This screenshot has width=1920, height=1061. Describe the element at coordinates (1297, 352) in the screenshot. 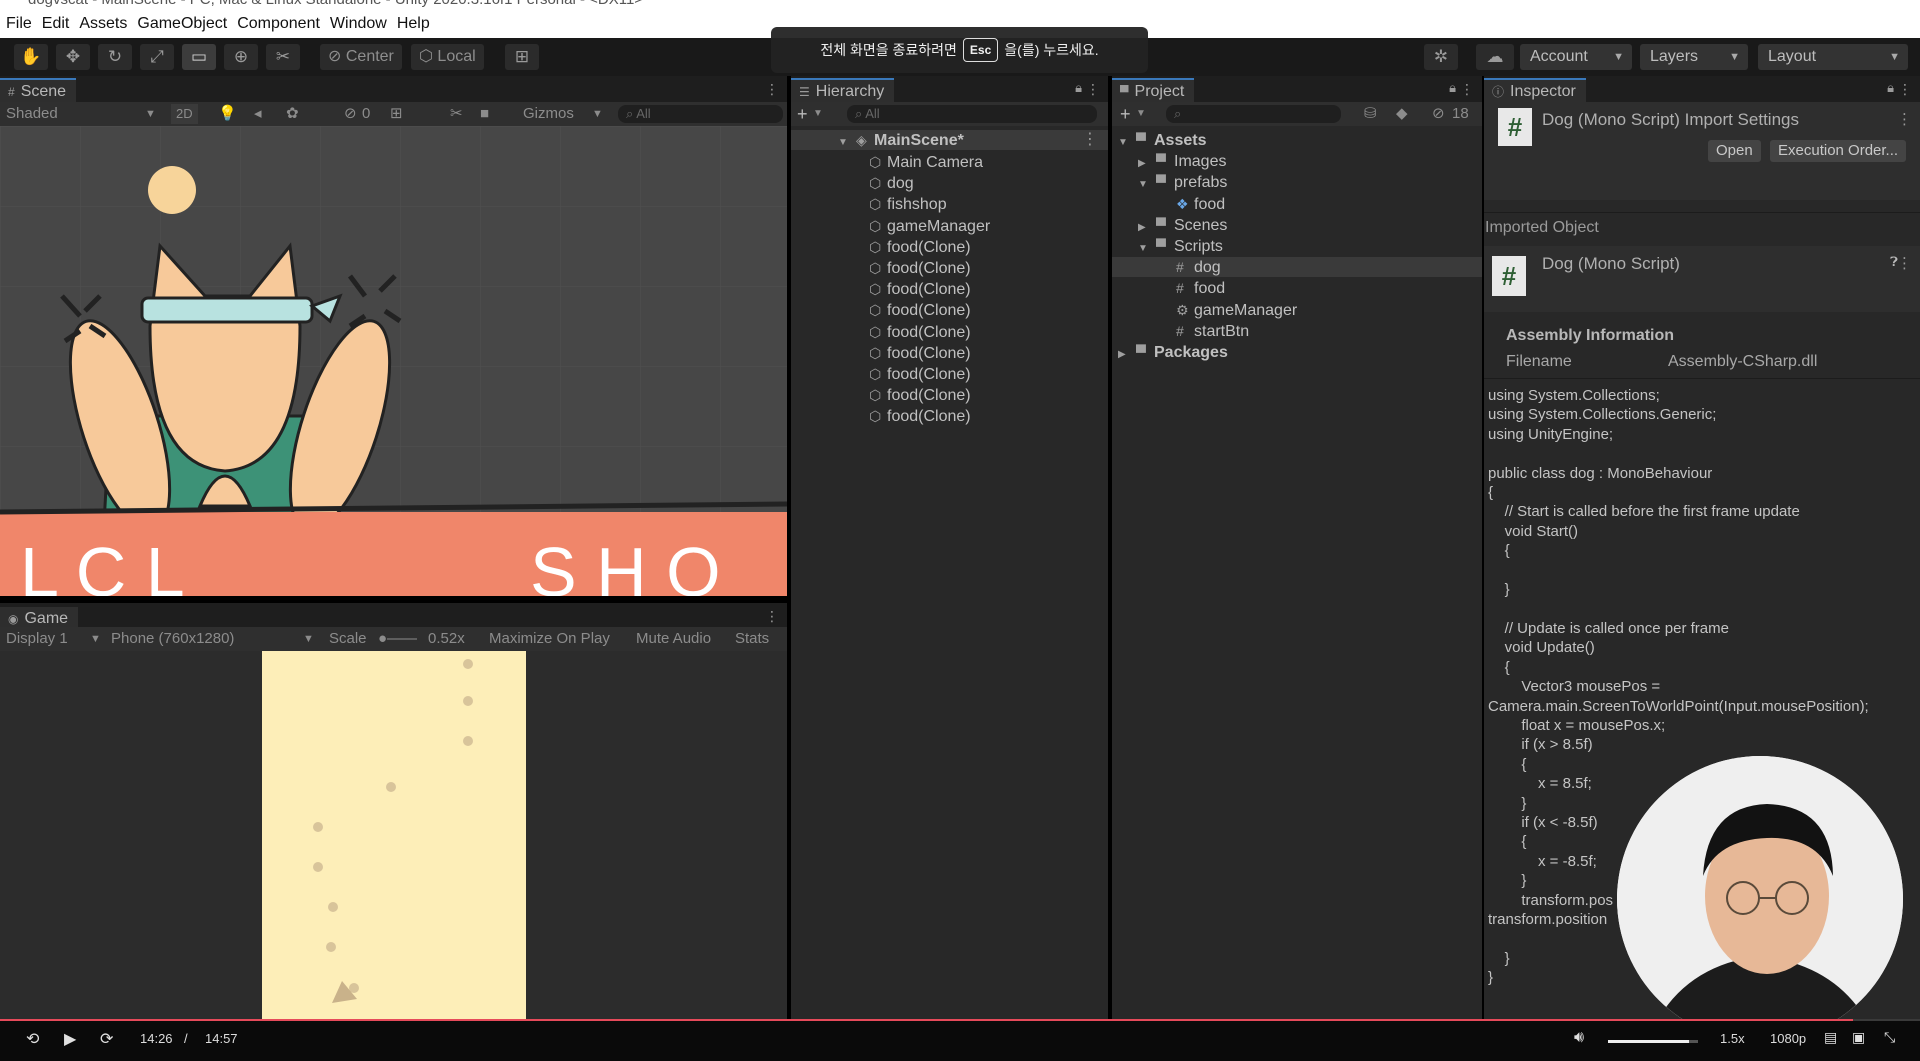

I see `project-tree-item: ▶ ▀ Packages` at that location.